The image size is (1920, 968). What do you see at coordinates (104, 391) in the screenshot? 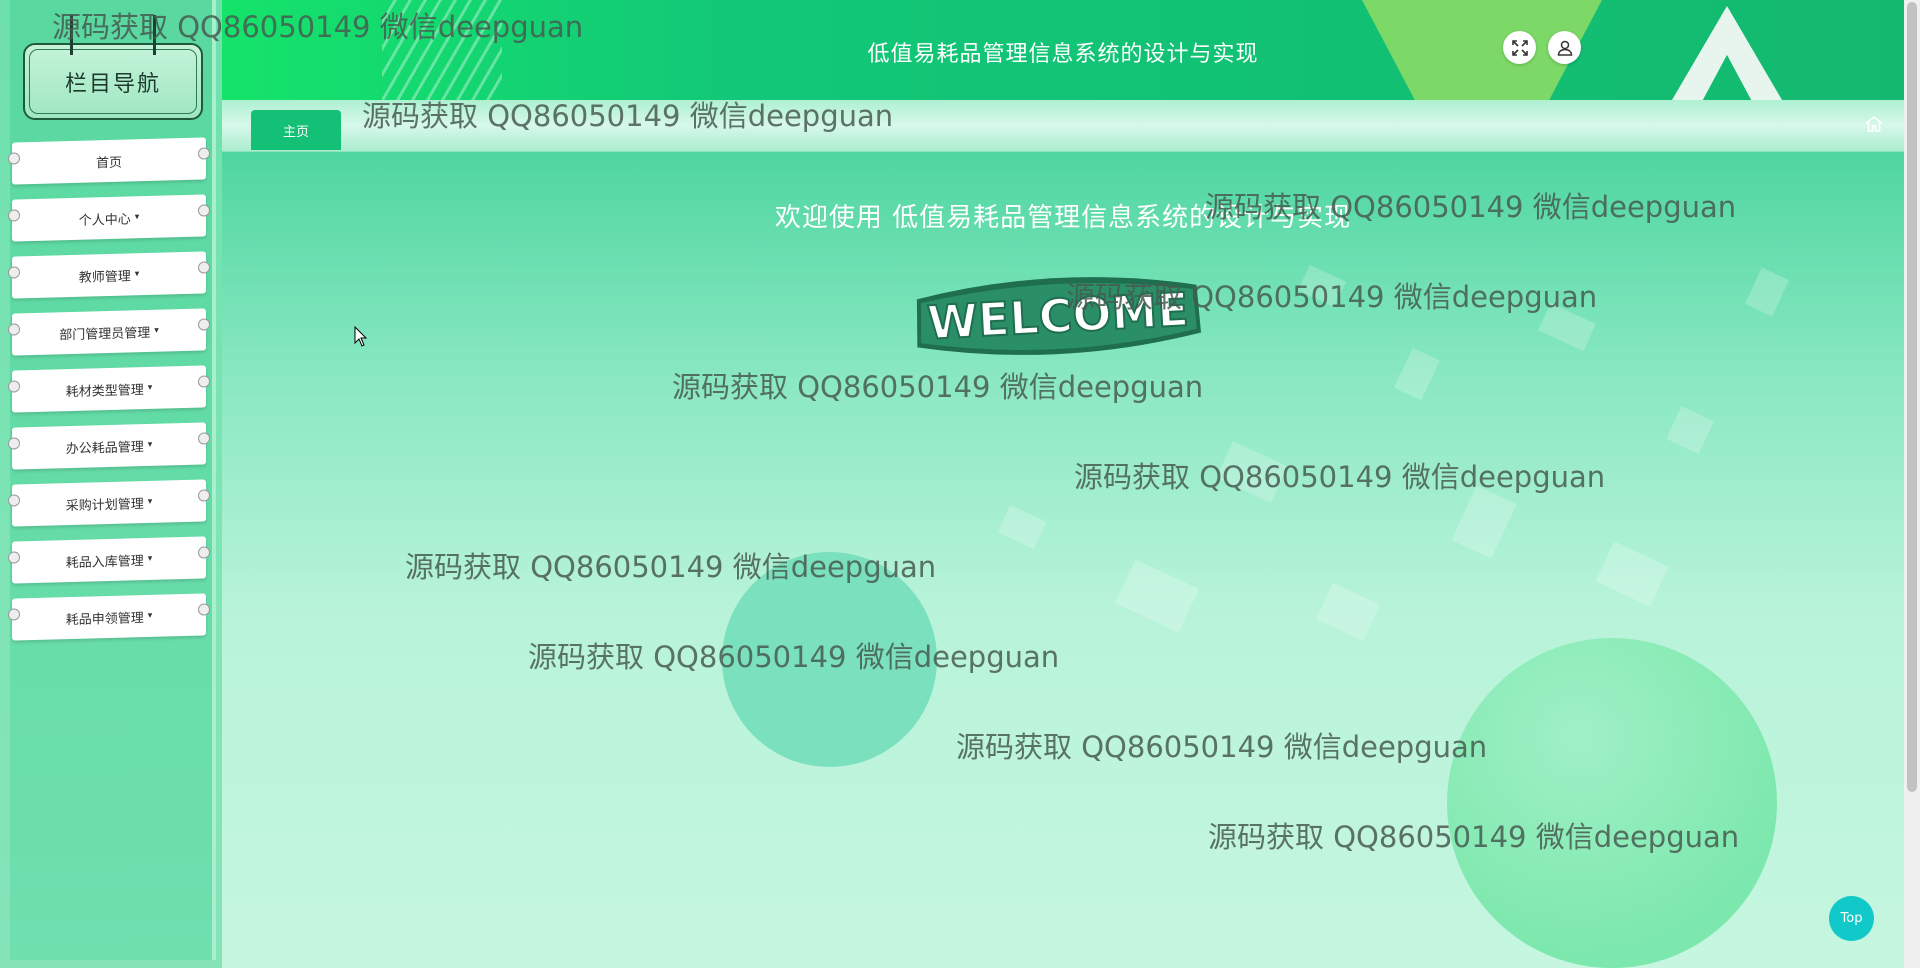
I see `sidebar-item-label: 耗材类型管理` at bounding box center [104, 391].